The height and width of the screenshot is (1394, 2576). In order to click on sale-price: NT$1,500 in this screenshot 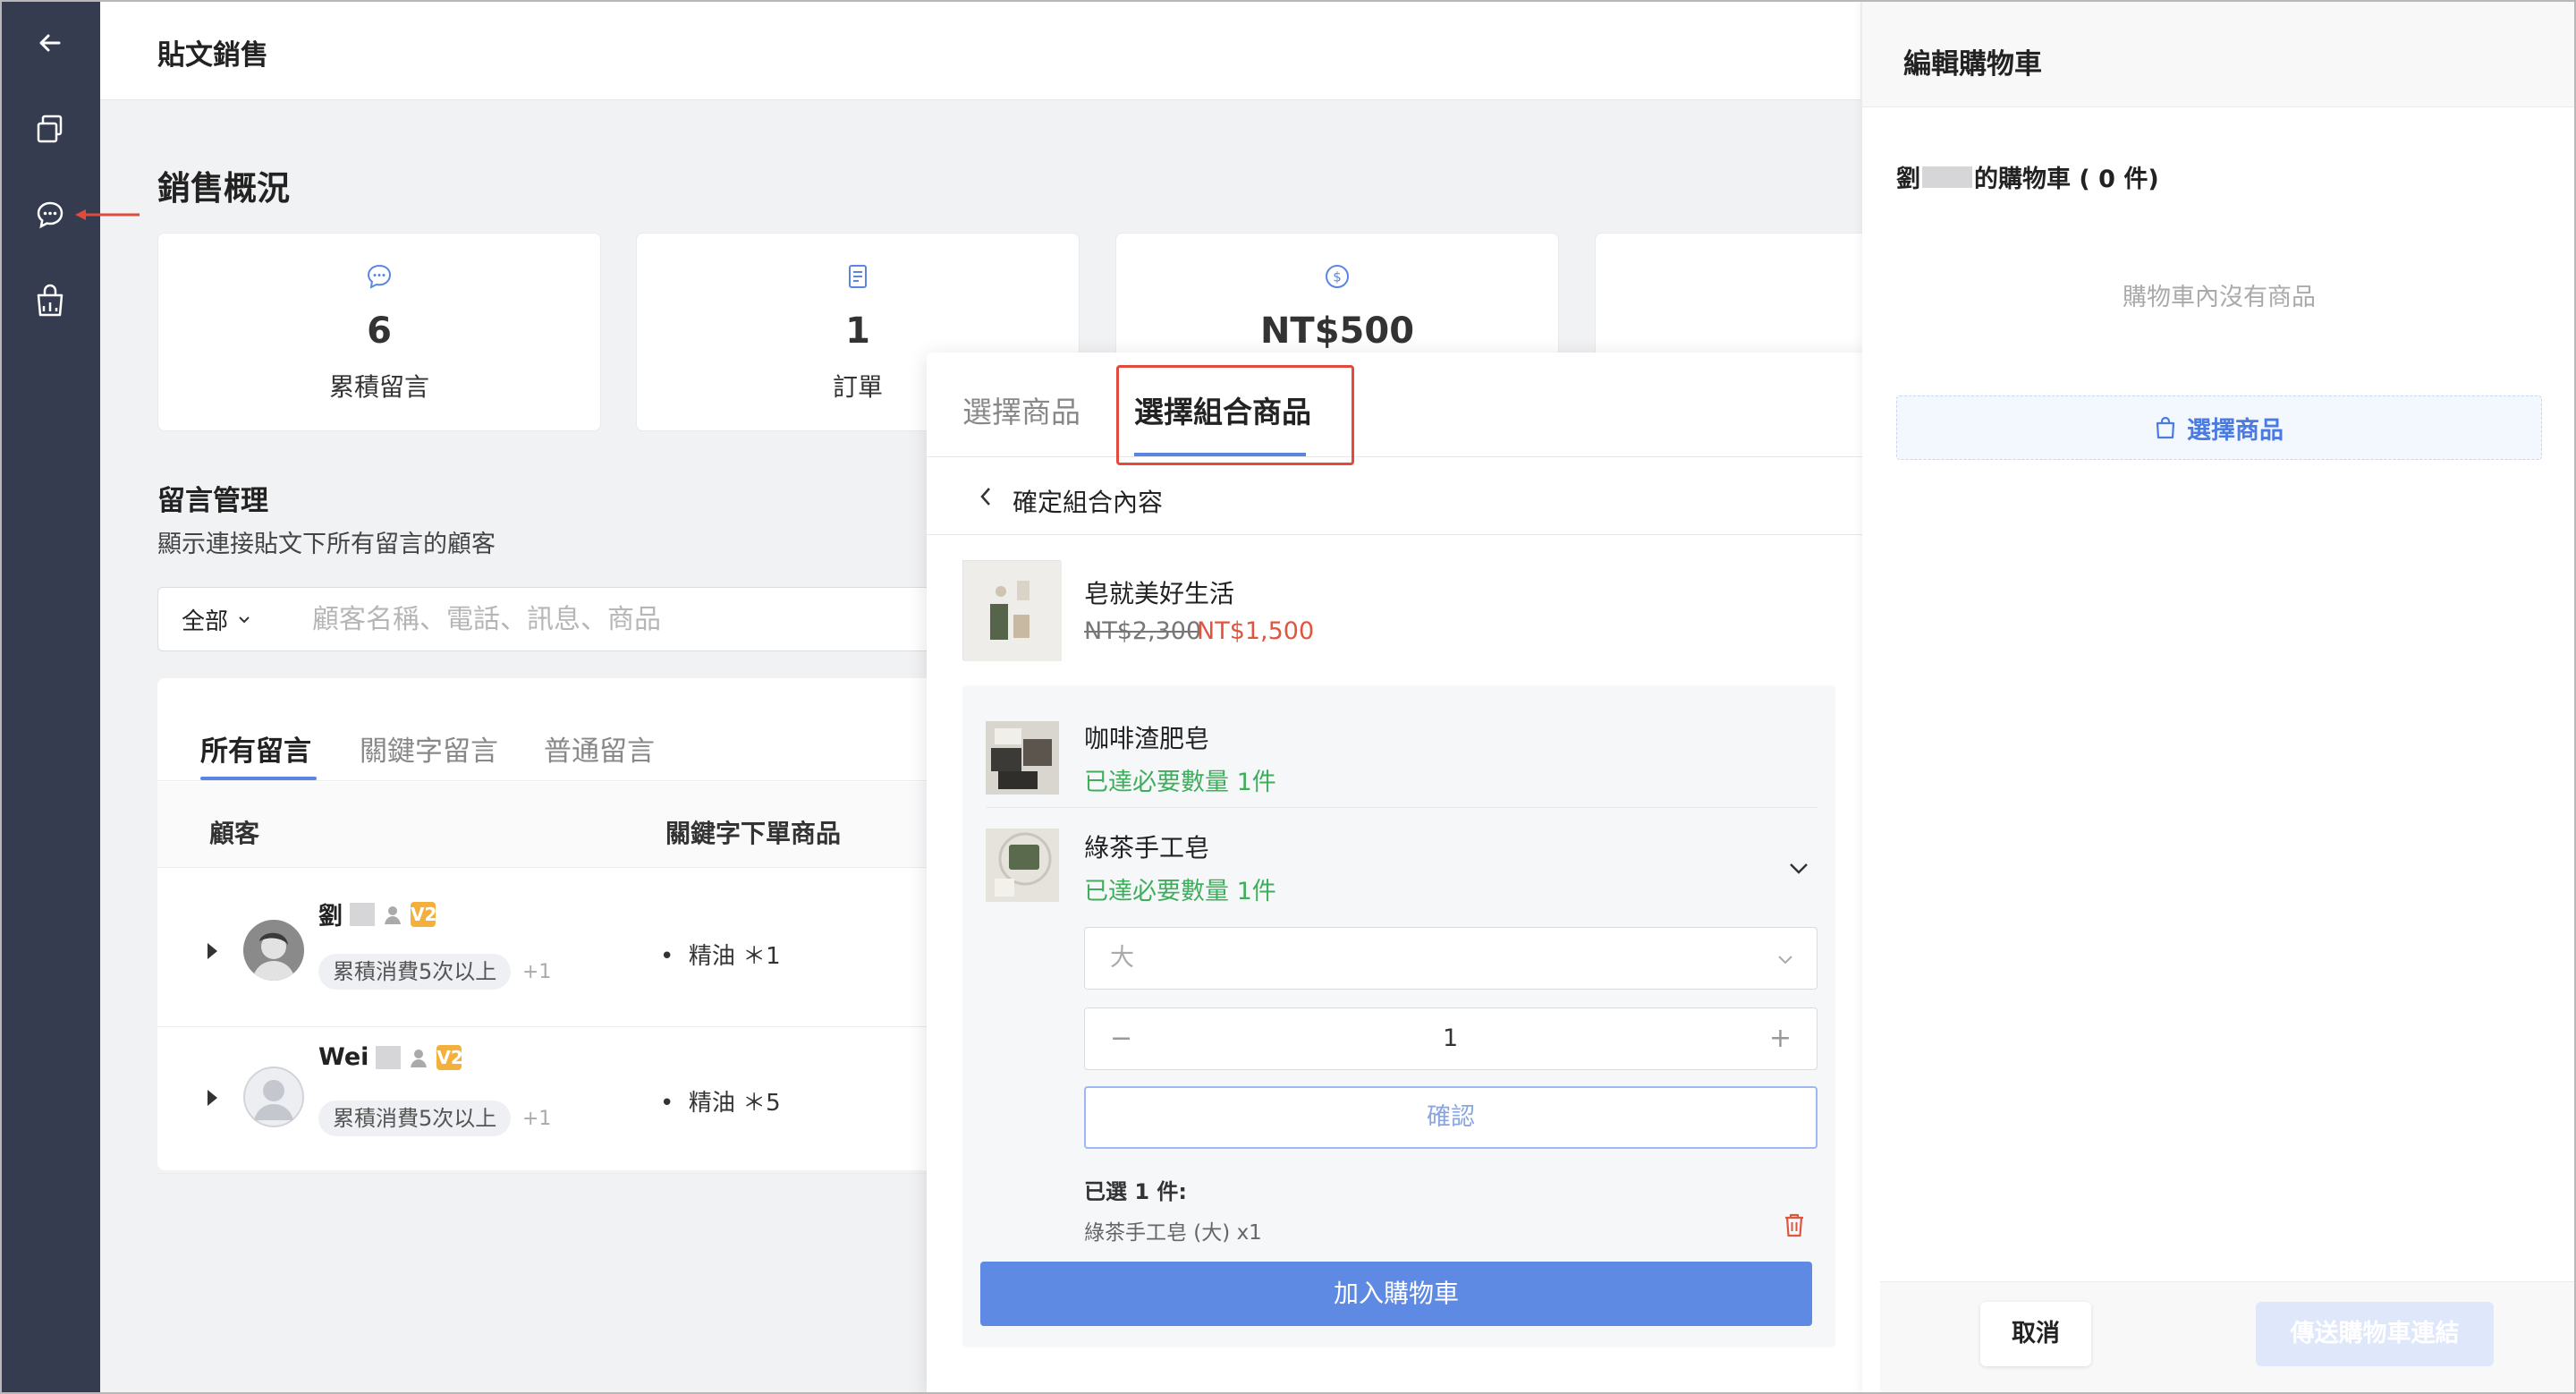, I will do `click(1256, 631)`.